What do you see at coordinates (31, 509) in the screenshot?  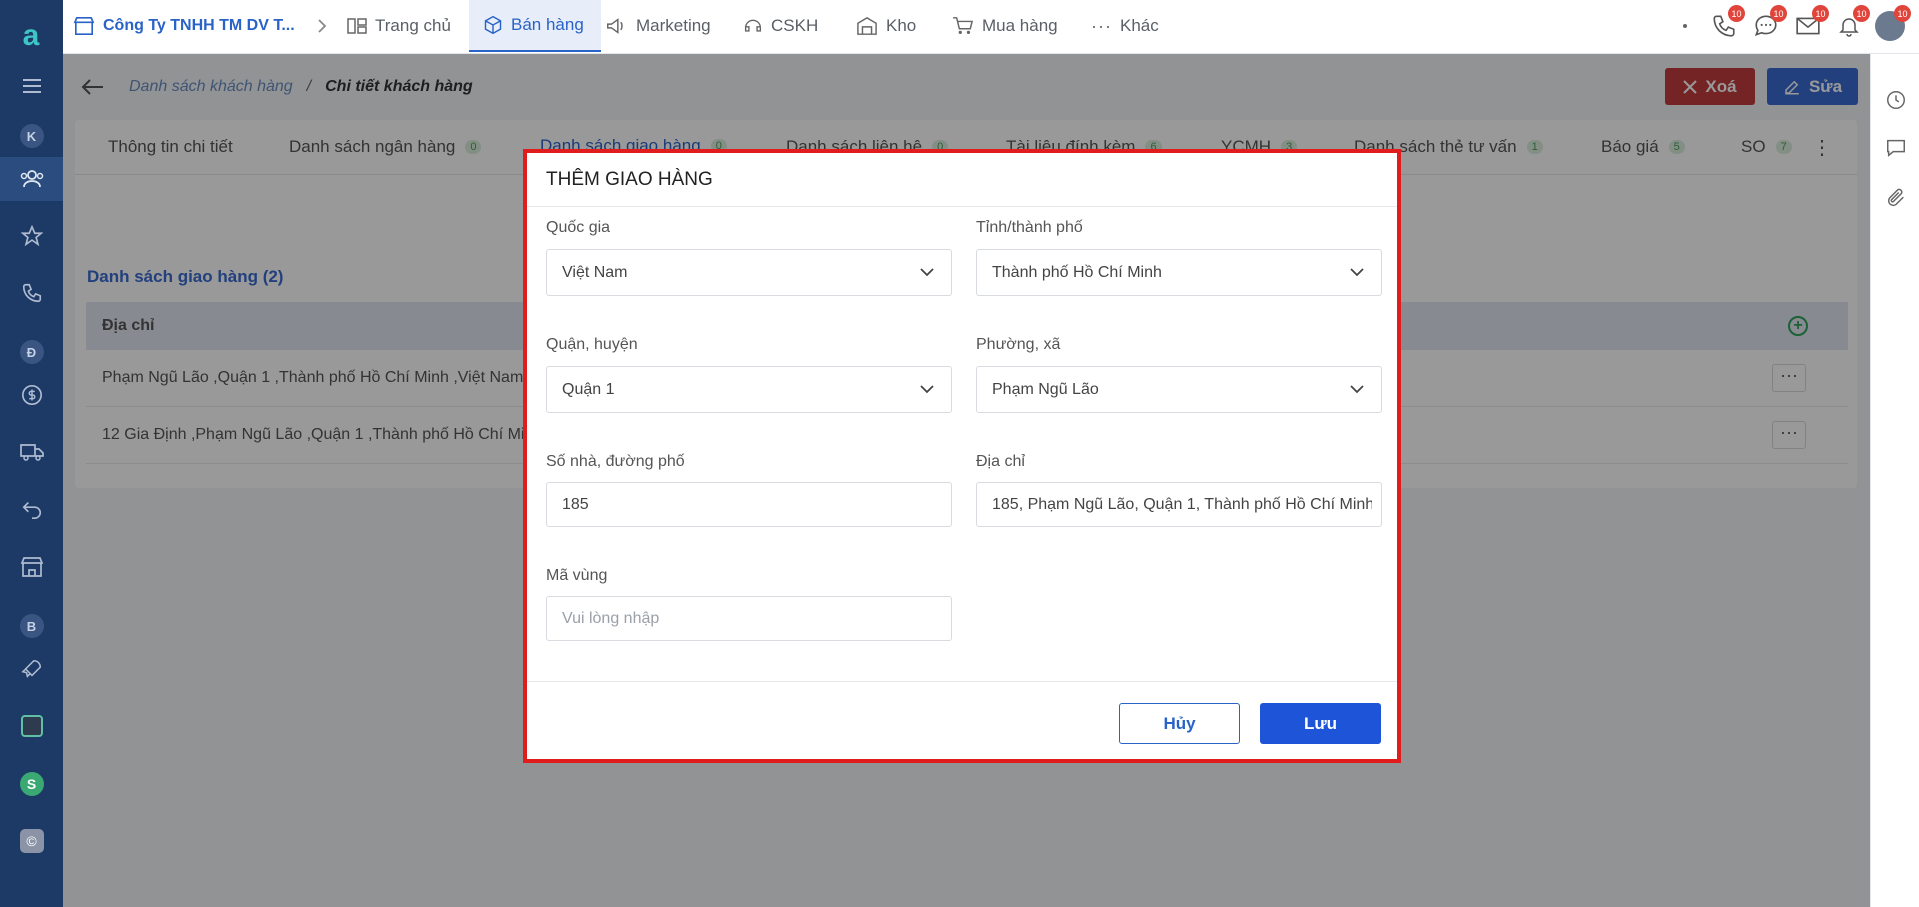 I see `return-icon` at bounding box center [31, 509].